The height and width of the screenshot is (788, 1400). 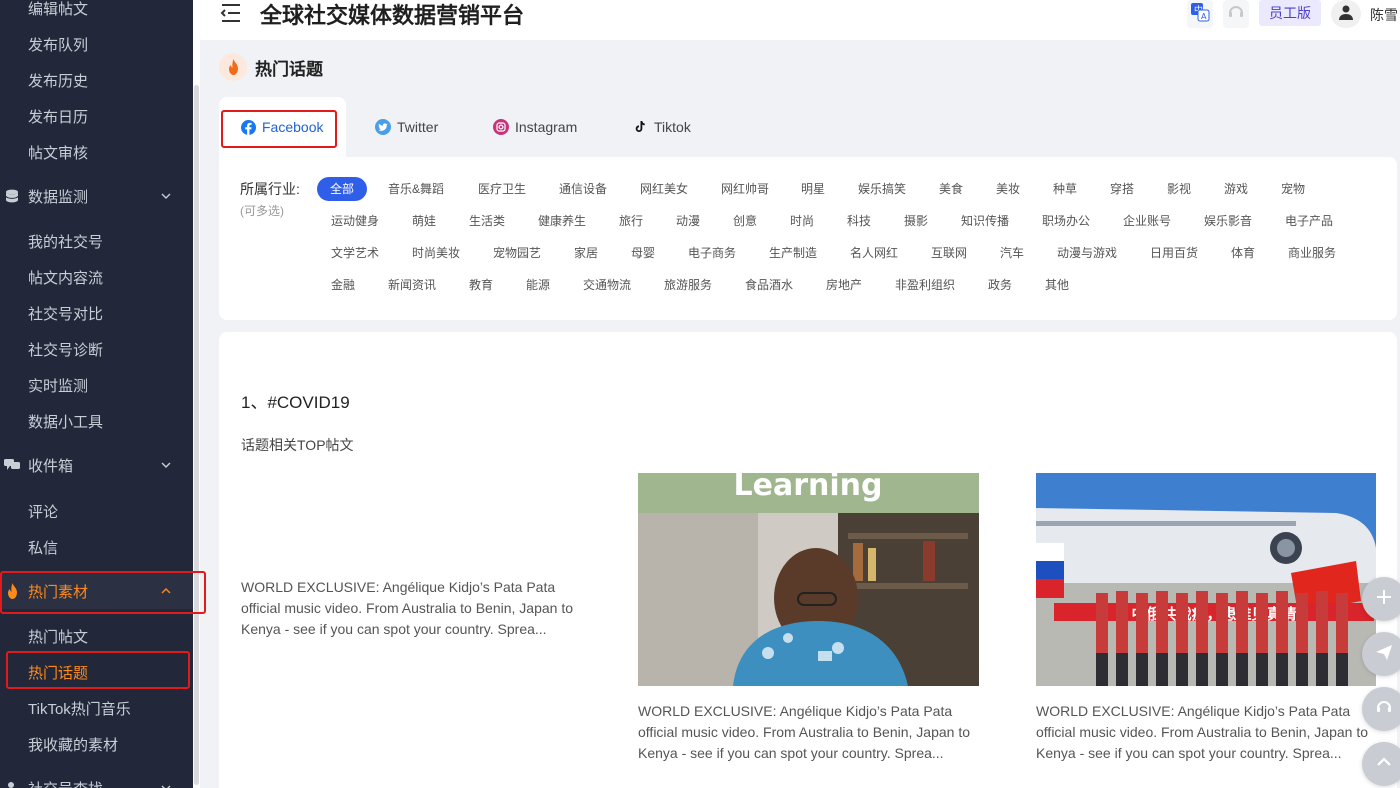 I want to click on industry-chip: 娱乐影音, so click(x=1228, y=221).